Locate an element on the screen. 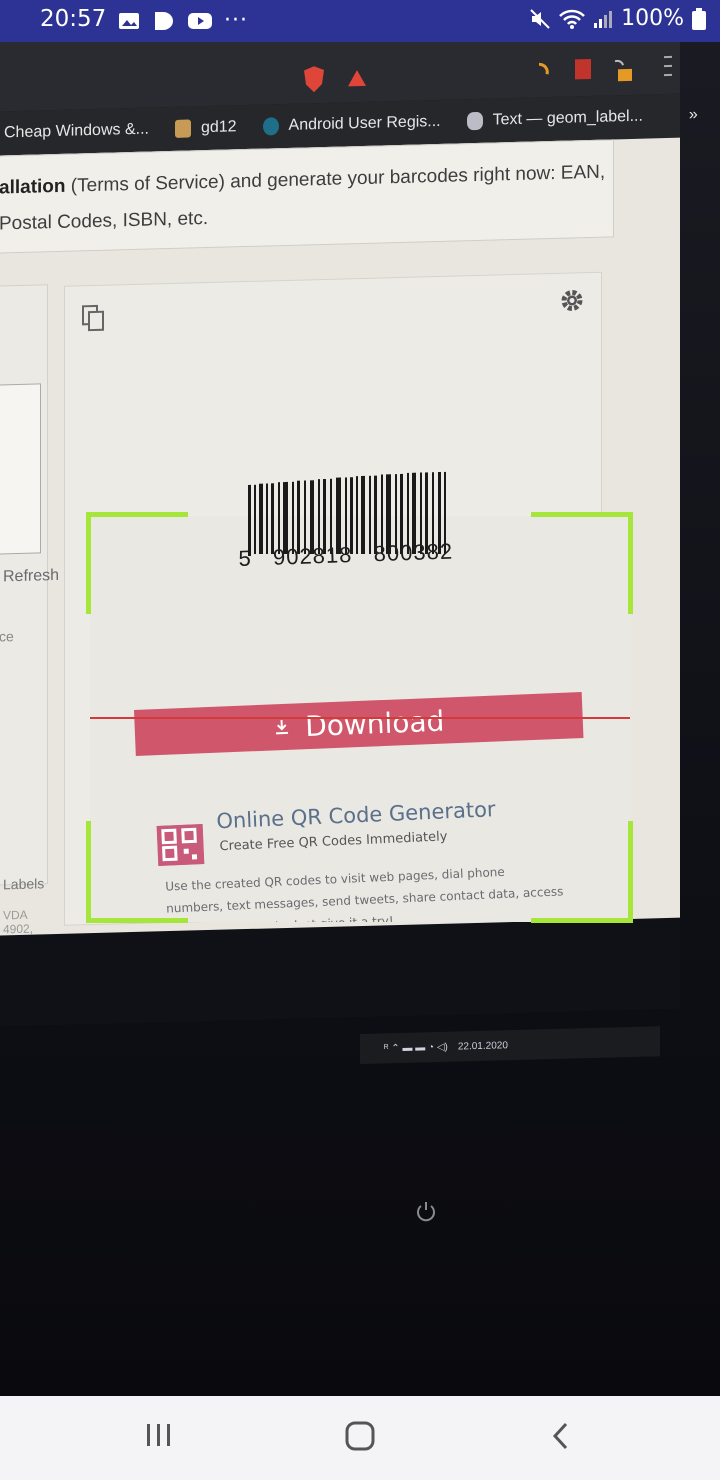 The height and width of the screenshot is (1480, 720). power-button-icon is located at coordinates (426, 1212).